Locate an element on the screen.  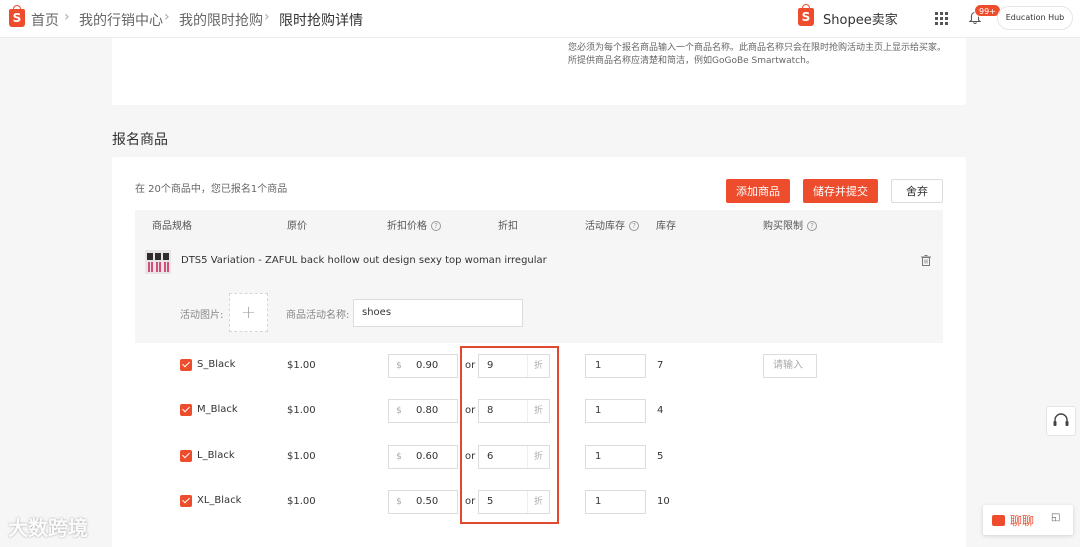
breadcrumb-marketing-centre: 我的行销中心 is located at coordinates (121, 20).